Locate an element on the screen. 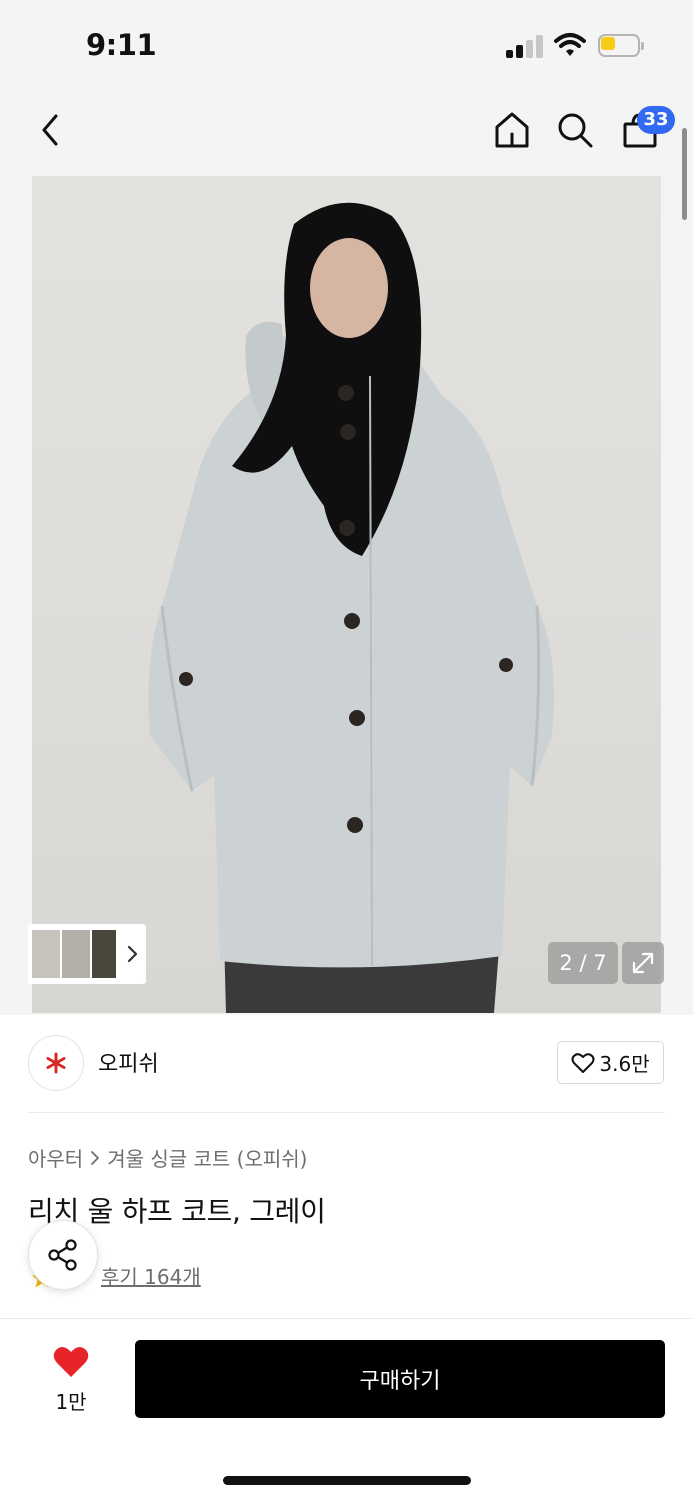 This screenshot has height=1500, width=693. heart-outline-icon is located at coordinates (583, 1062).